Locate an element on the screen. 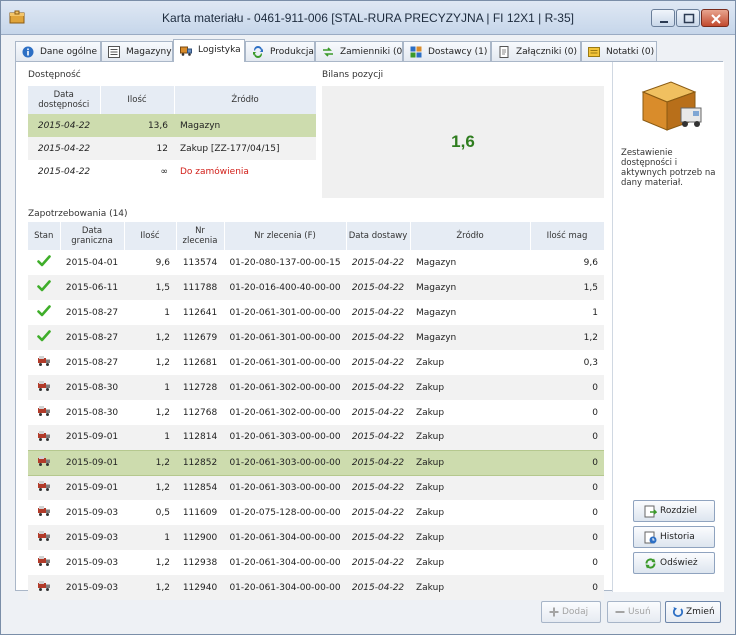  tab-notes: Notatki (0) is located at coordinates (619, 51).